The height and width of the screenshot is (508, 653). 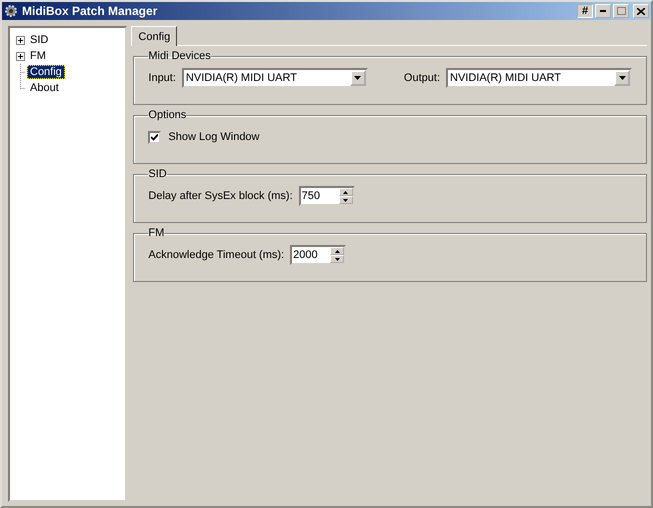 I want to click on minimize-button, so click(x=603, y=11).